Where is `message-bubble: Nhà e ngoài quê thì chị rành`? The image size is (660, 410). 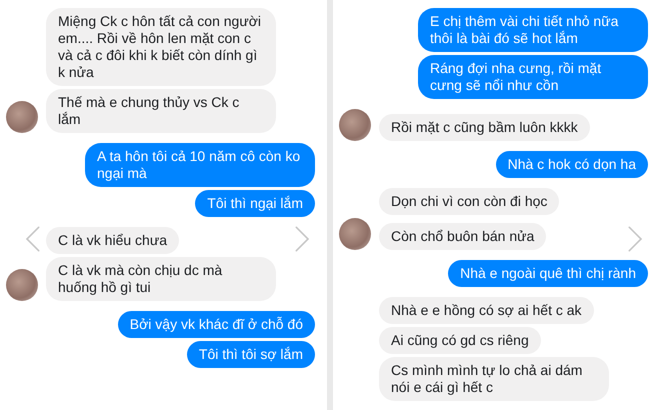 message-bubble: Nhà e ngoài quê thì chị rành is located at coordinates (548, 273).